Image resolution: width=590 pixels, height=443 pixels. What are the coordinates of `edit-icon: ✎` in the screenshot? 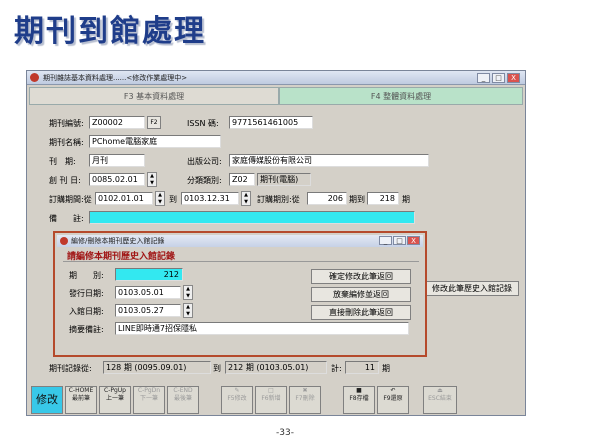 It's located at (237, 390).